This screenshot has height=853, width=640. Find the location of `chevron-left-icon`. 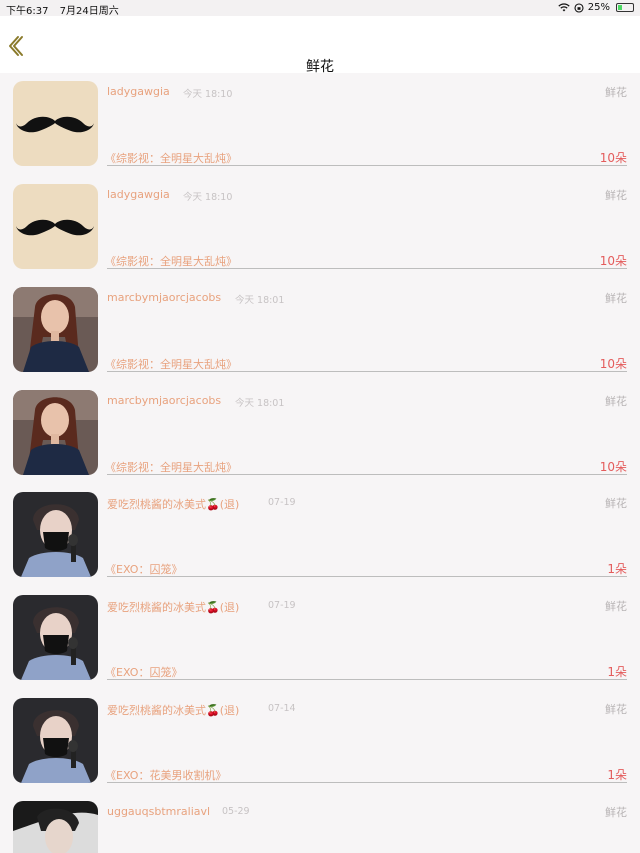

chevron-left-icon is located at coordinates (16, 46).